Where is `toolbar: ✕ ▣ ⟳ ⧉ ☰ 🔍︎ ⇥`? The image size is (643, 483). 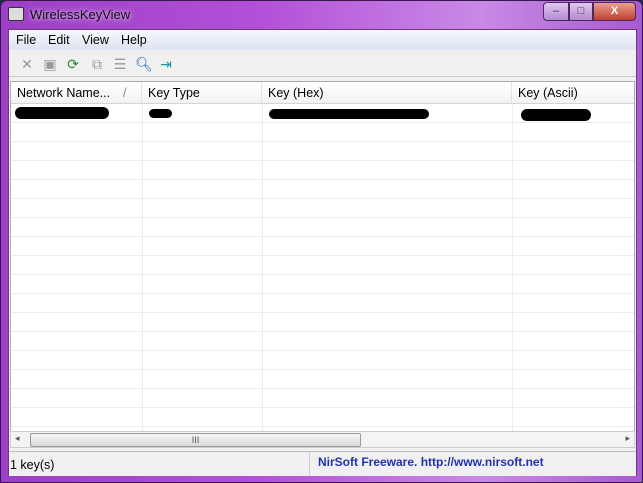 toolbar: ✕ ▣ ⟳ ⧉ ☰ 🔍︎ ⇥ is located at coordinates (322, 64).